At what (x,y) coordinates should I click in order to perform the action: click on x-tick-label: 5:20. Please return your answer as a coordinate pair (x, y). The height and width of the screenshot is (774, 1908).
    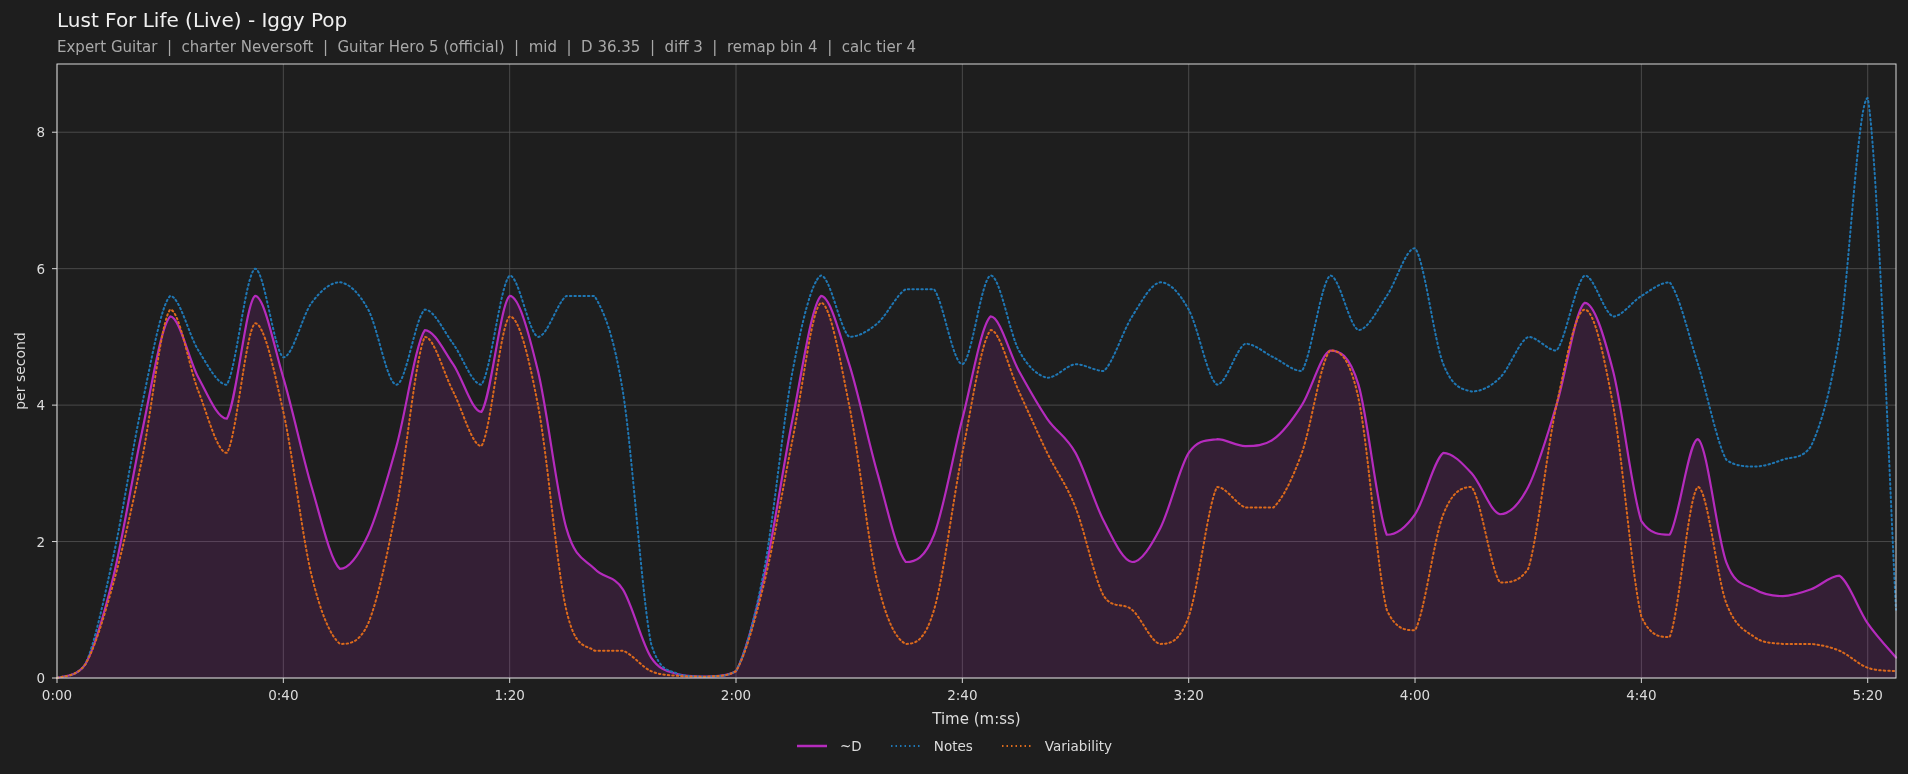
    Looking at the image, I should click on (1867, 695).